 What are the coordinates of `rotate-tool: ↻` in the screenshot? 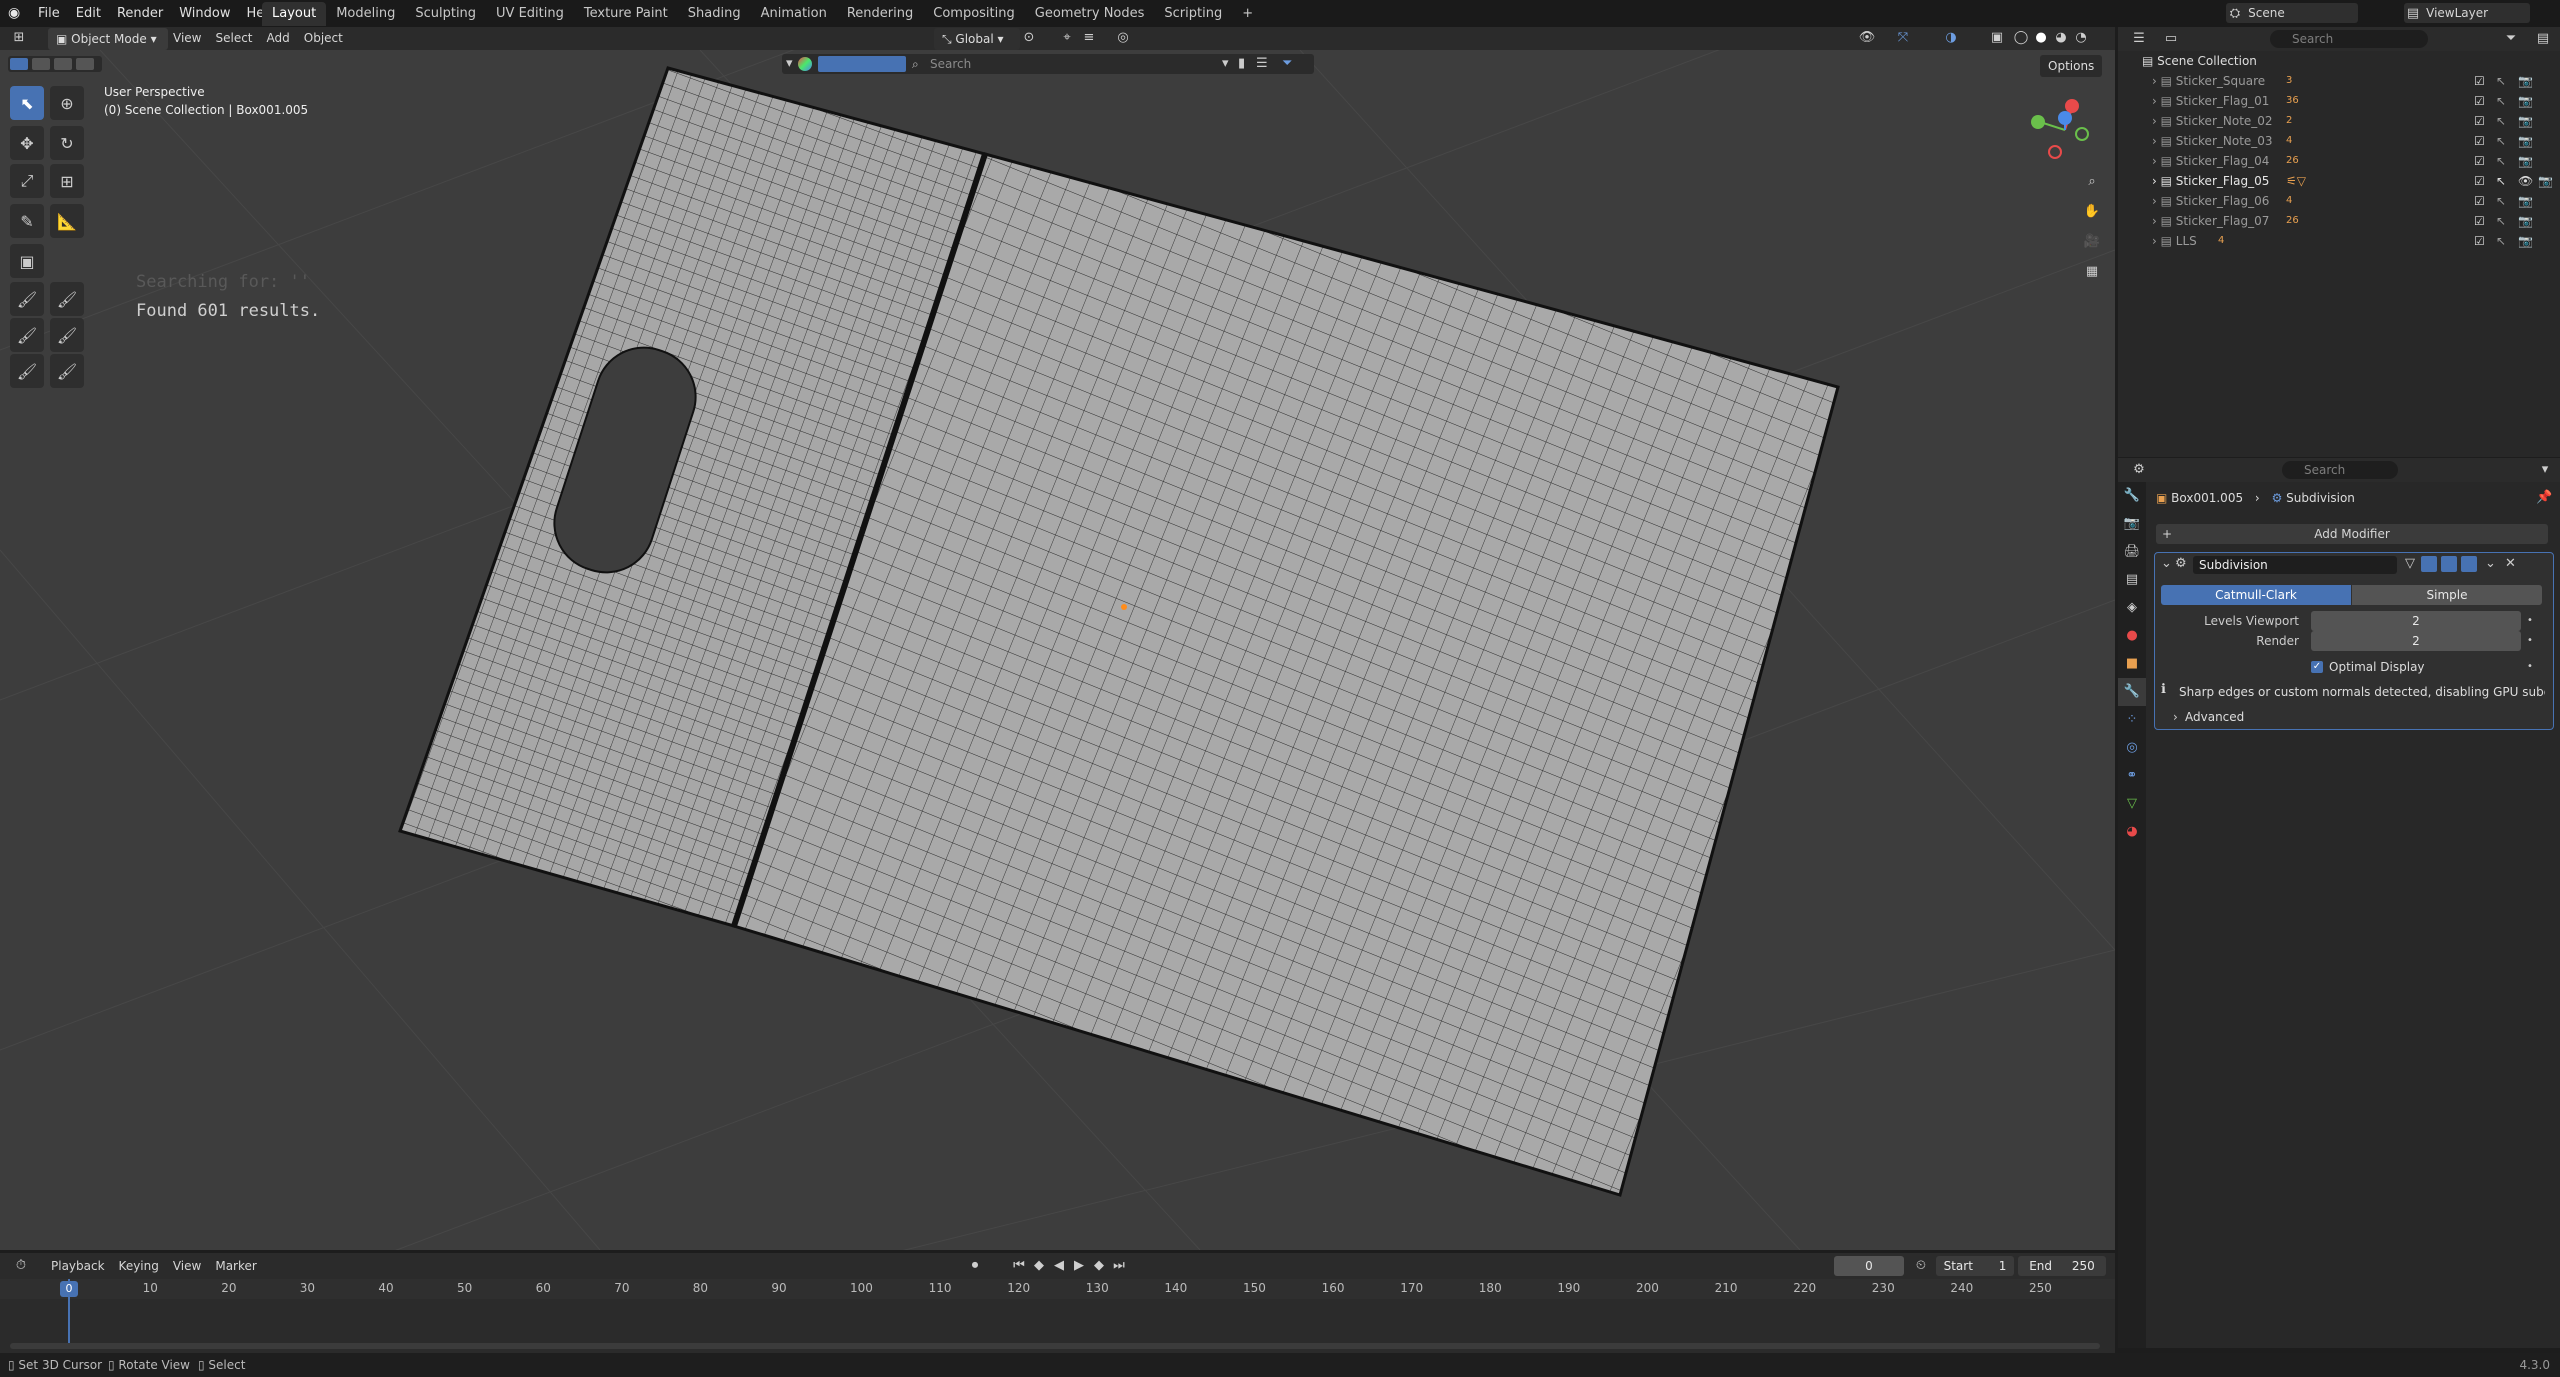 It's located at (67, 143).